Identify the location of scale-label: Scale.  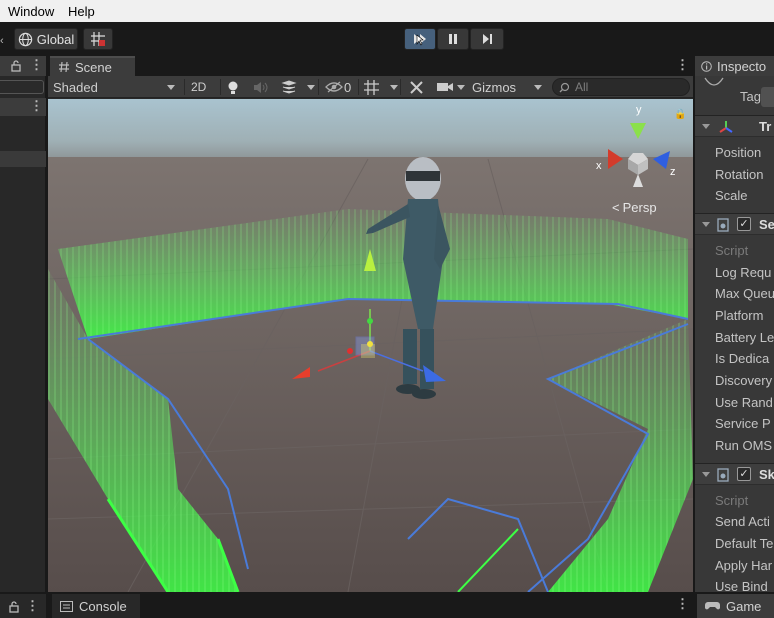
(731, 195).